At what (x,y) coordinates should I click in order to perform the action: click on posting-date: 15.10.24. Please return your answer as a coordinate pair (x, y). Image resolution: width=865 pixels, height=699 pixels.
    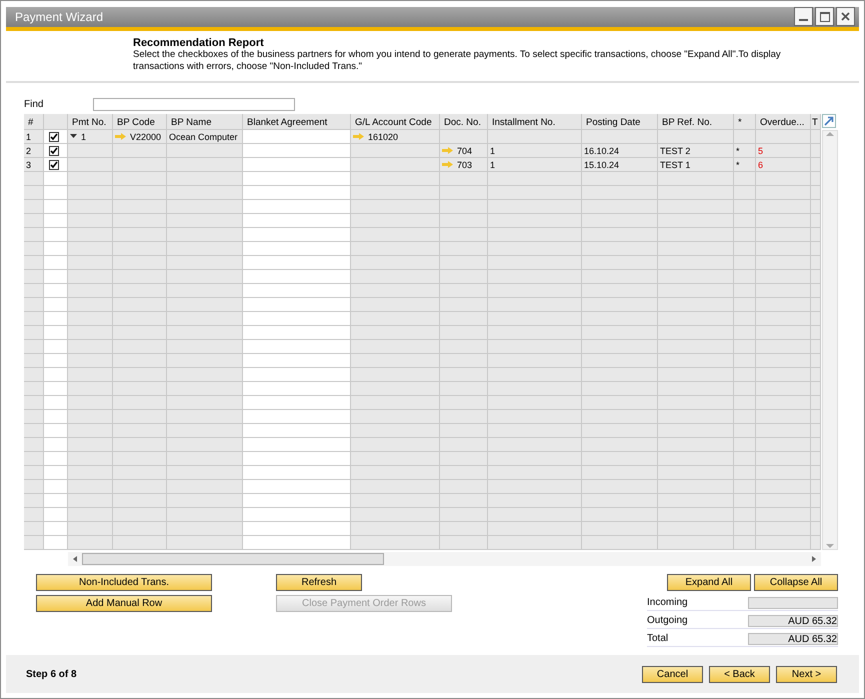
    Looking at the image, I should click on (602, 165).